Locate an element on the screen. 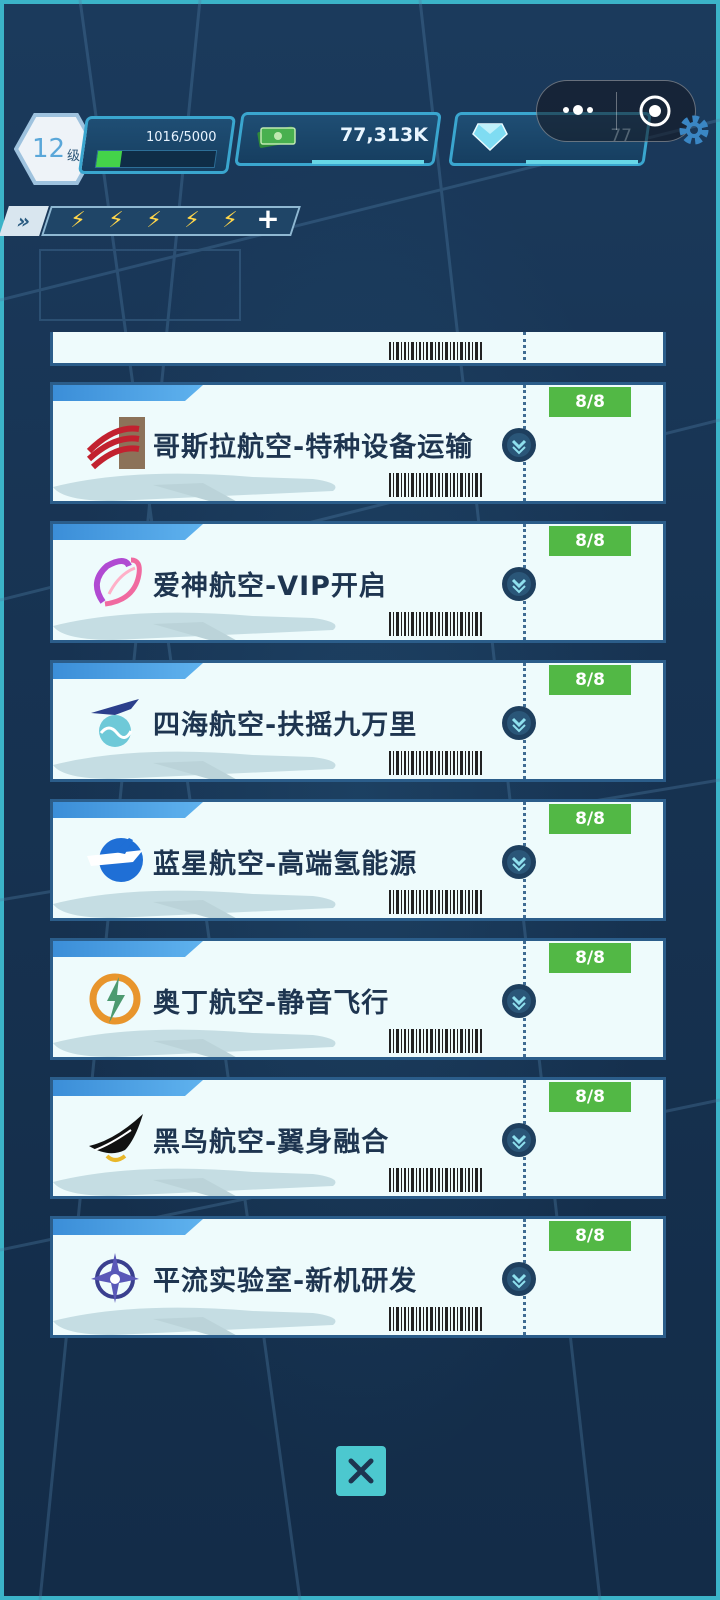 The width and height of the screenshot is (720, 1600). airline-title: 蓝星航空-高端氢能源 is located at coordinates (285, 864).